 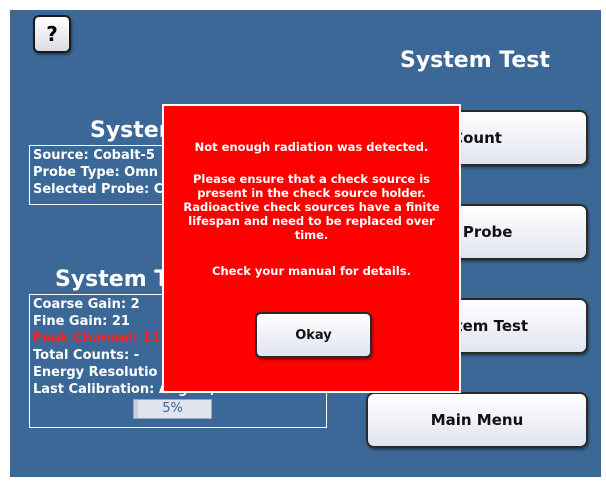 I want to click on progress-bar: 5%, so click(x=172, y=409).